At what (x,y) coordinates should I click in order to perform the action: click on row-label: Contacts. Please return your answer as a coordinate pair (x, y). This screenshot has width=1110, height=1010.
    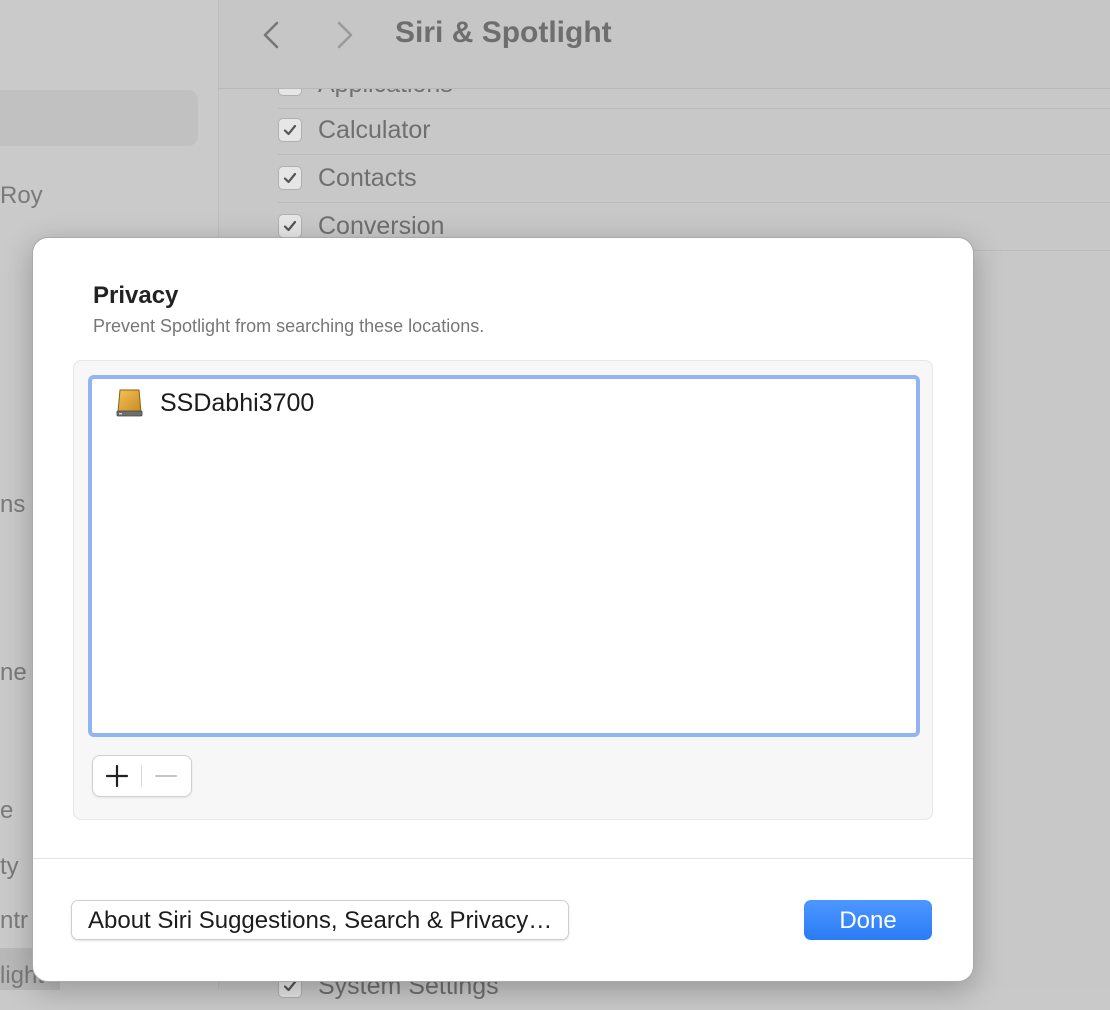
    Looking at the image, I should click on (367, 177).